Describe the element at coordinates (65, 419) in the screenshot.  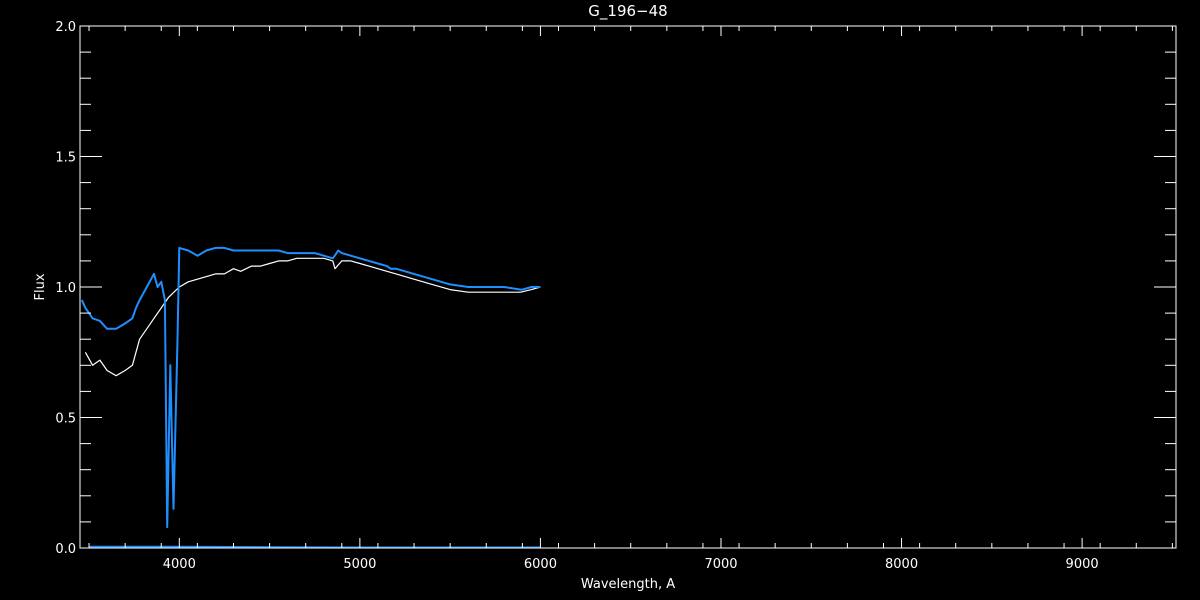
I see `y-tick-label: 0.5` at that location.